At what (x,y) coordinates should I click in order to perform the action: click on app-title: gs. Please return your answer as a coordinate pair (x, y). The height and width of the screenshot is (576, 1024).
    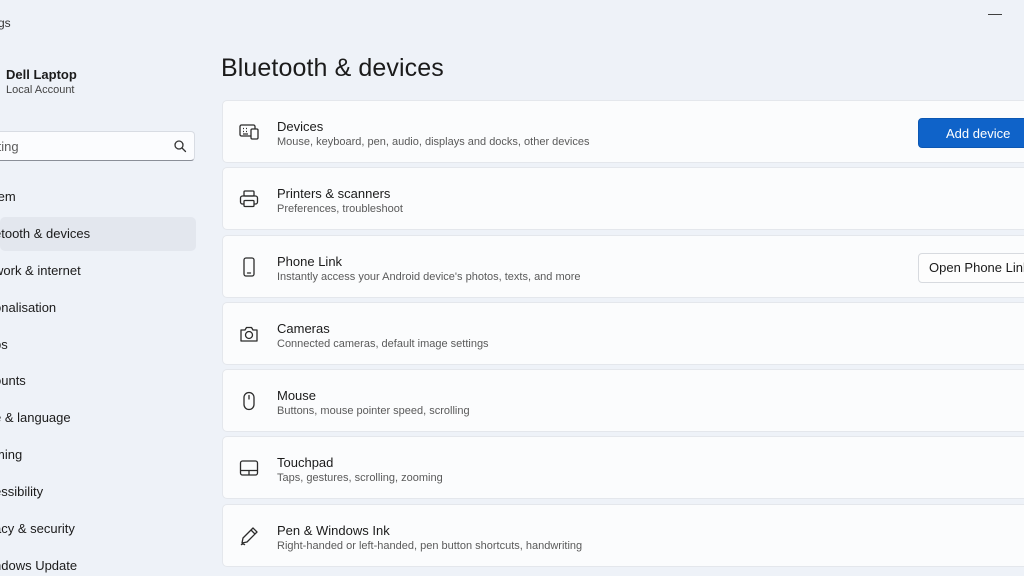
    Looking at the image, I should click on (5, 23).